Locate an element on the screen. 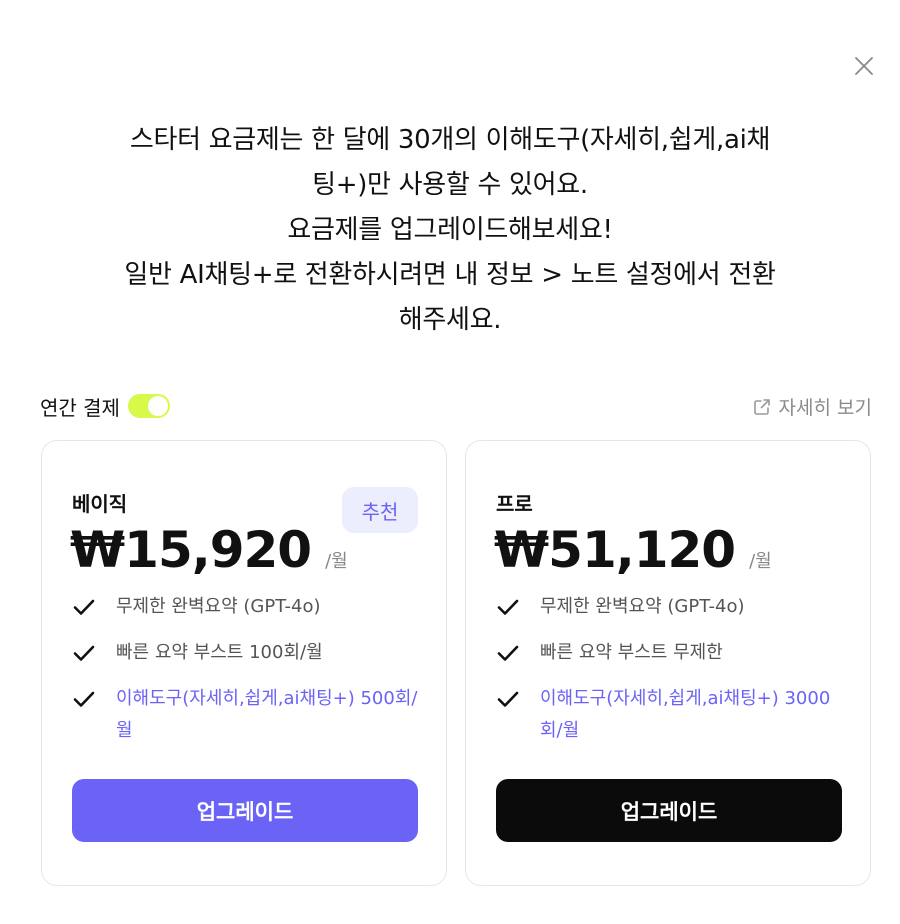 The image size is (900, 924). toggle-knob is located at coordinates (157, 406).